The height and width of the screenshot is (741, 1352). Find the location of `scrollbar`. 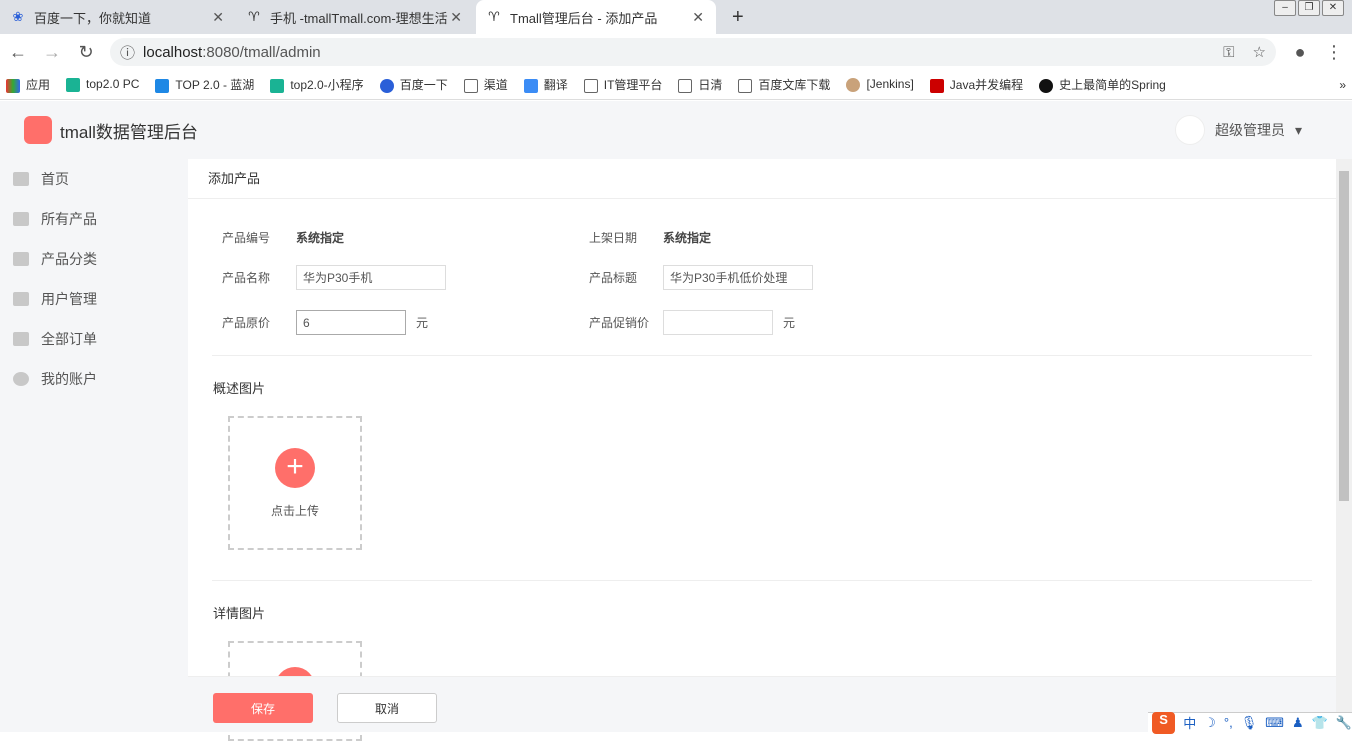

scrollbar is located at coordinates (1344, 445).